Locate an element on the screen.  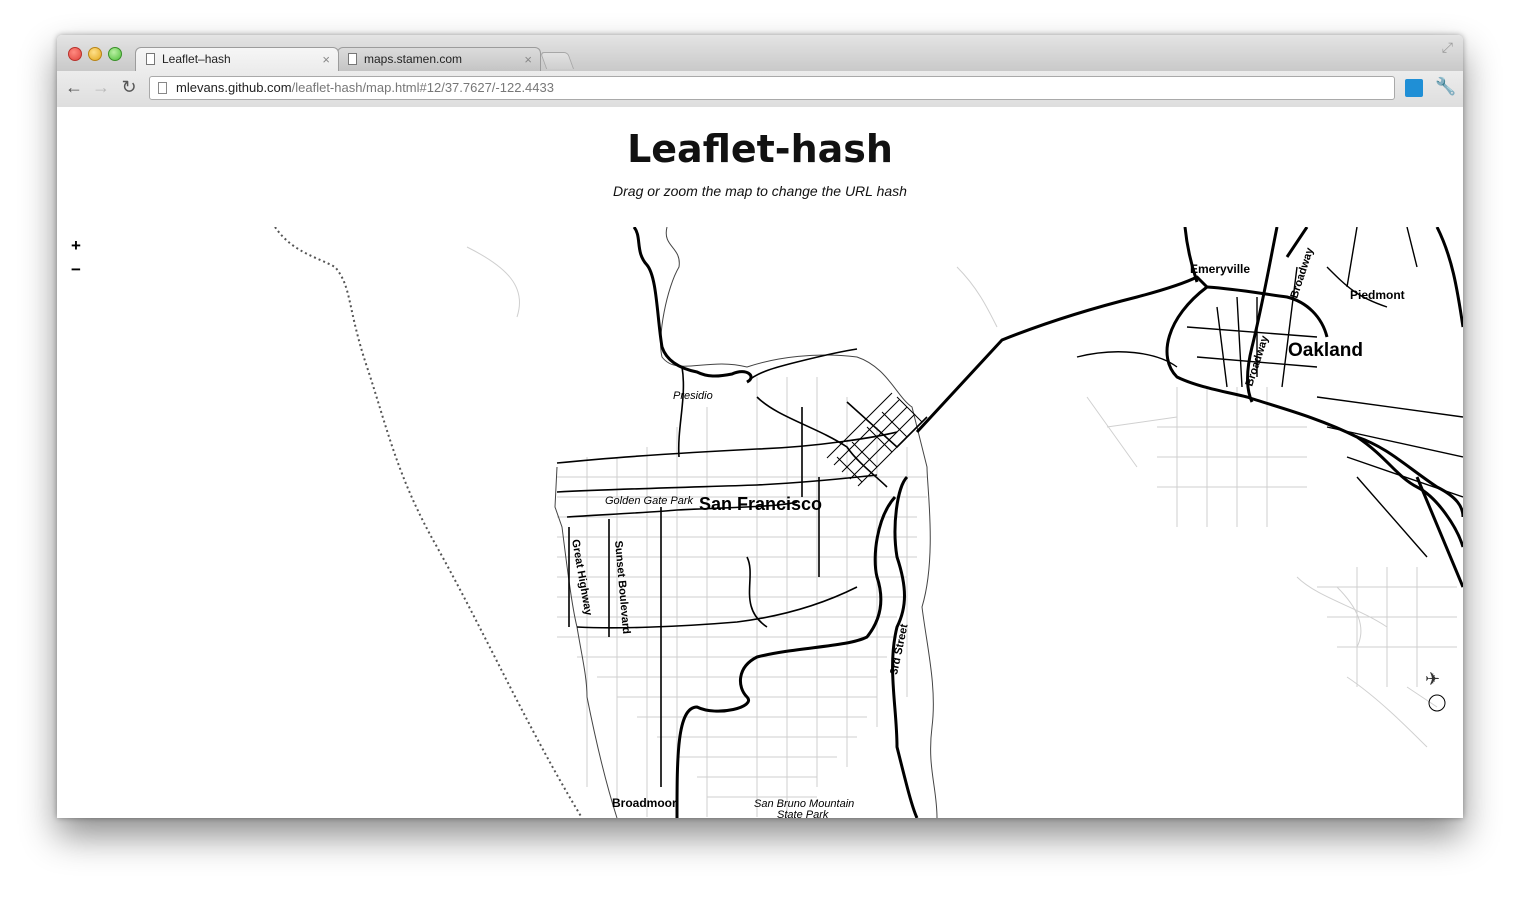
new-tab-button is located at coordinates (557, 60).